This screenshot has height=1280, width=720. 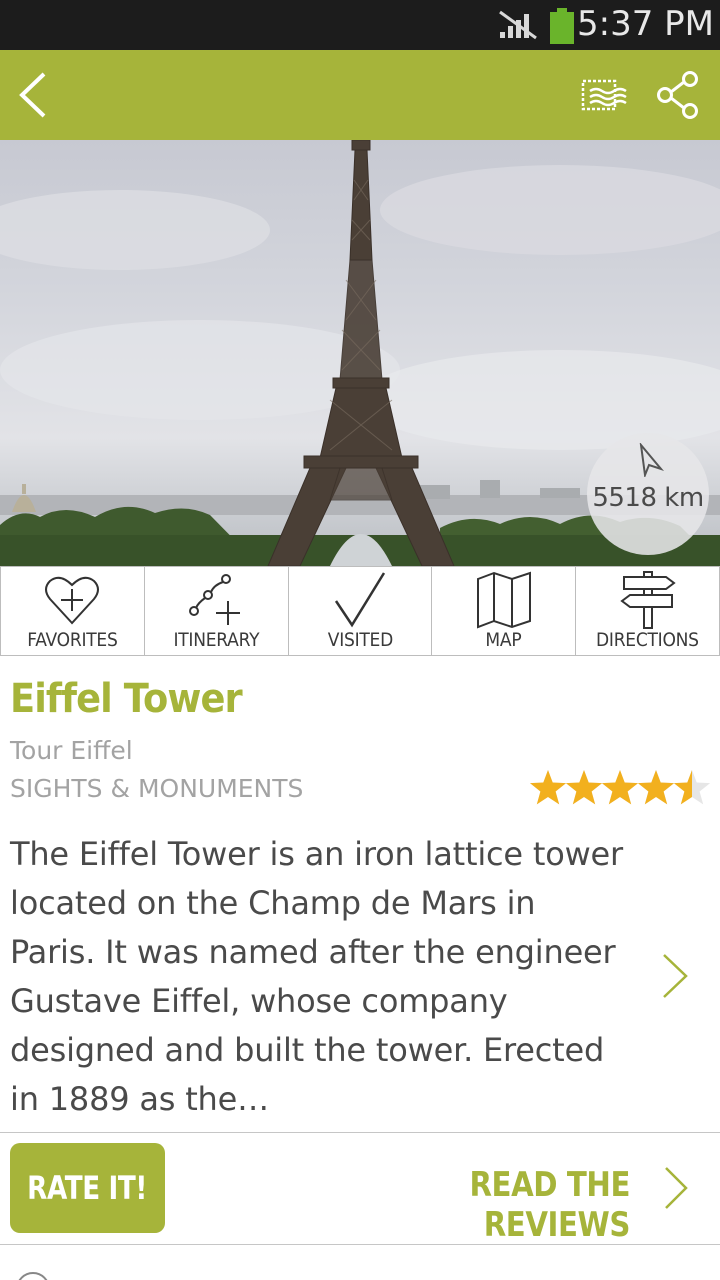 I want to click on place-title: Eiffel Tower, so click(x=126, y=699).